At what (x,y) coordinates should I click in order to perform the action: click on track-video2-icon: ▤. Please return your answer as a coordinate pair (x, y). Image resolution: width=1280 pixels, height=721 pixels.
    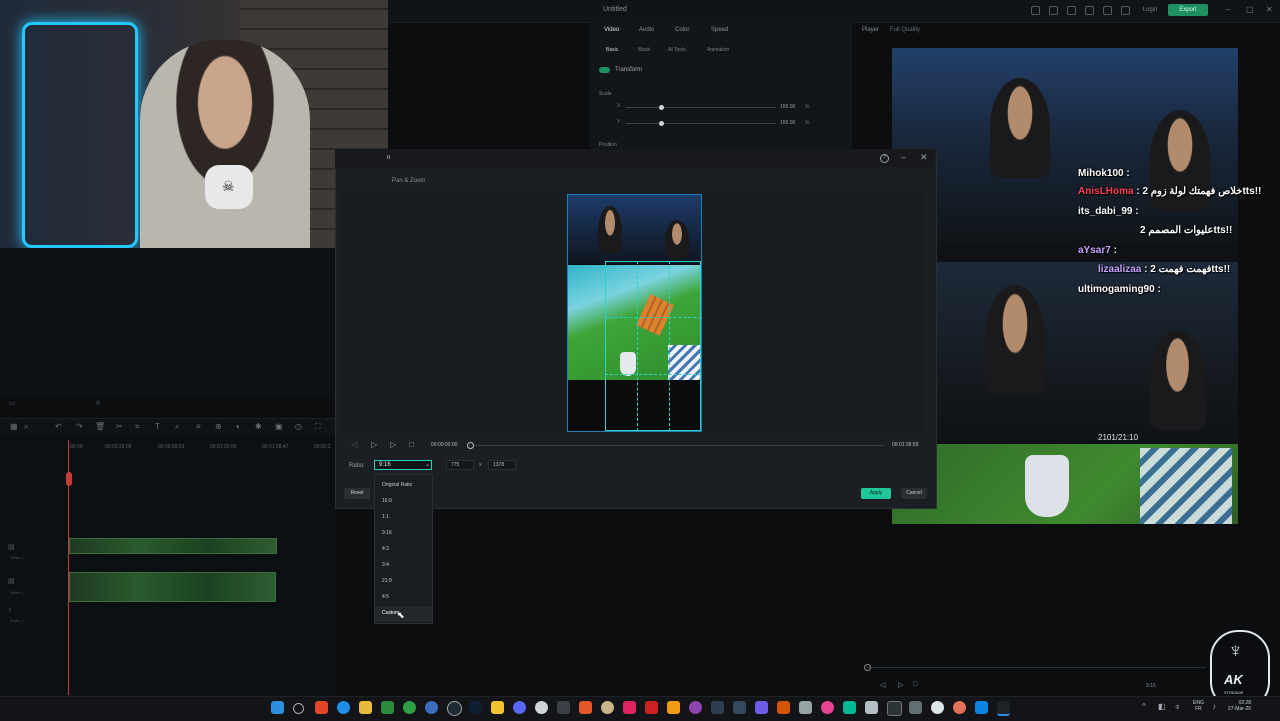
    Looking at the image, I should click on (11, 547).